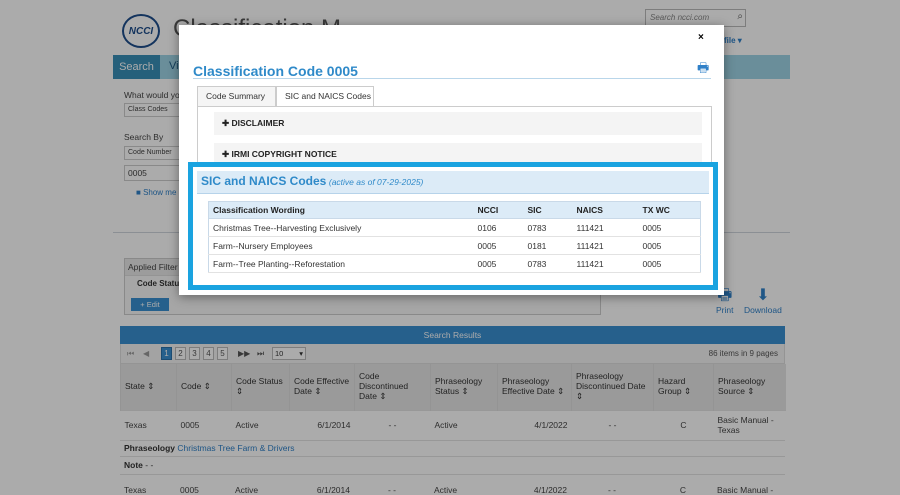 This screenshot has height=495, width=900. Describe the element at coordinates (458, 123) in the screenshot. I see `disclaimer-accordion: ✚ DISCLAIMER` at that location.